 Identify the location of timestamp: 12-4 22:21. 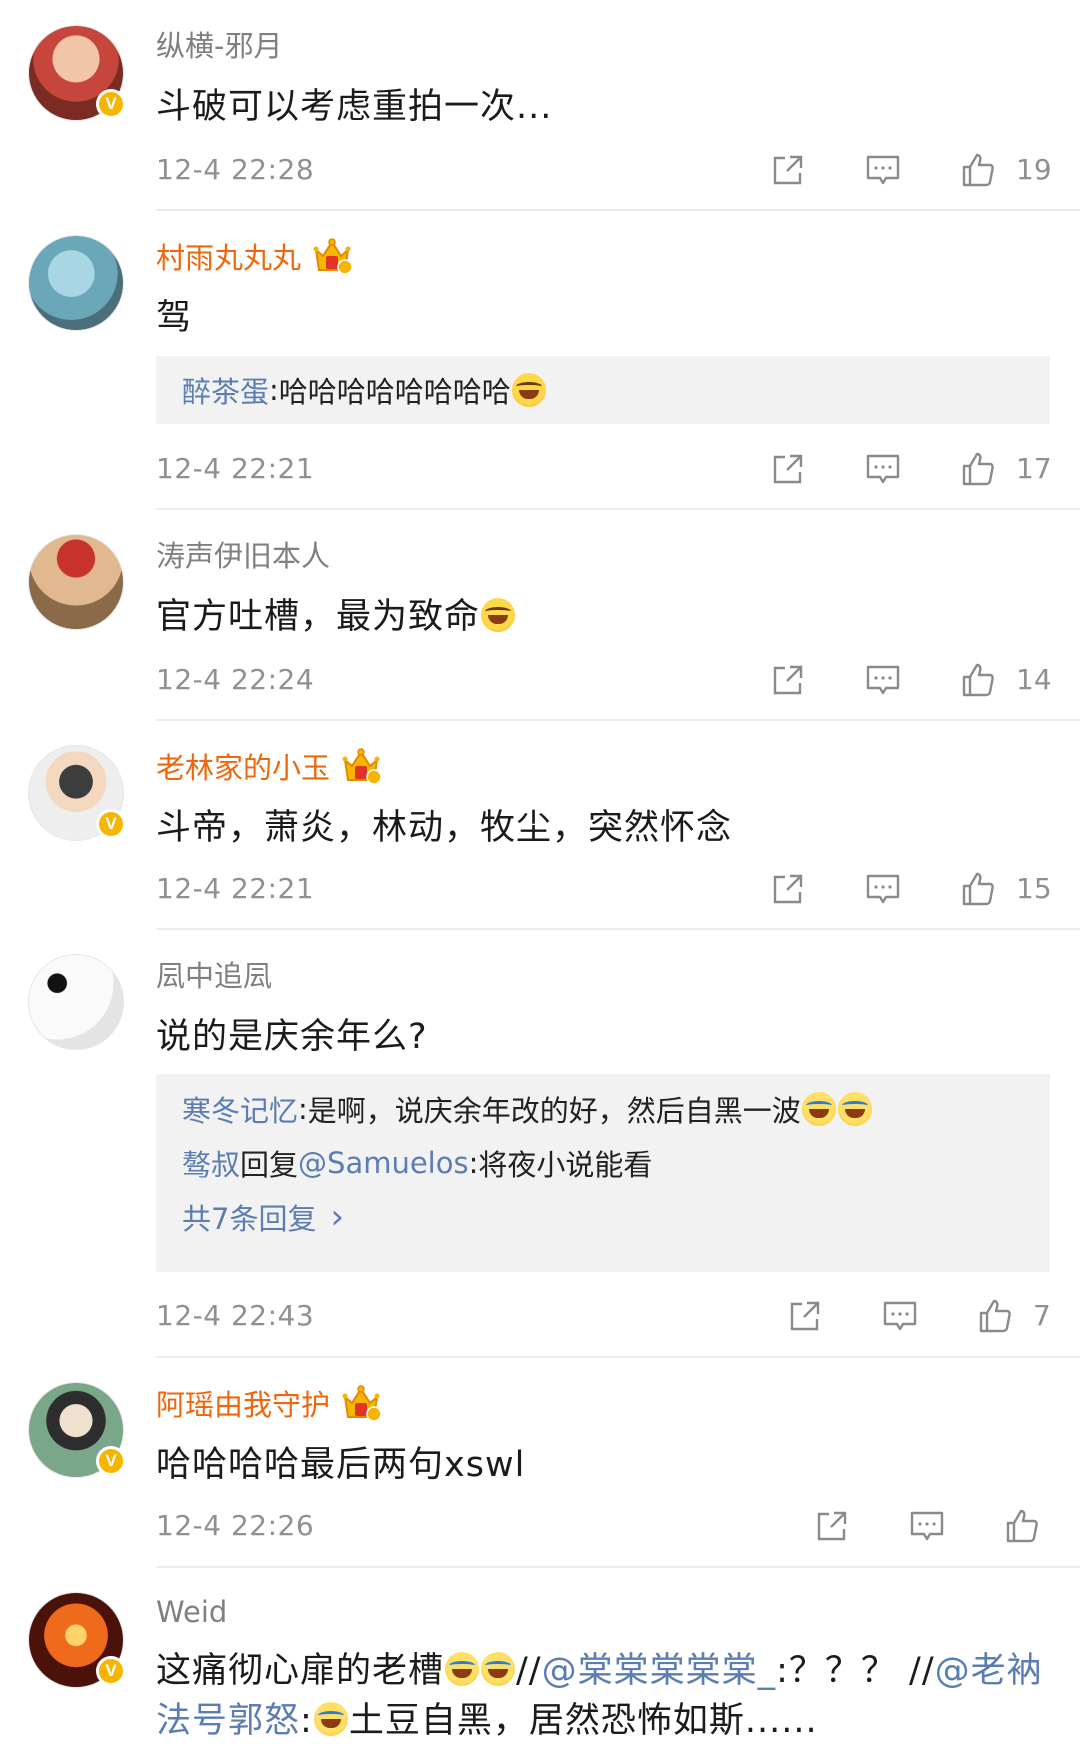
(235, 468).